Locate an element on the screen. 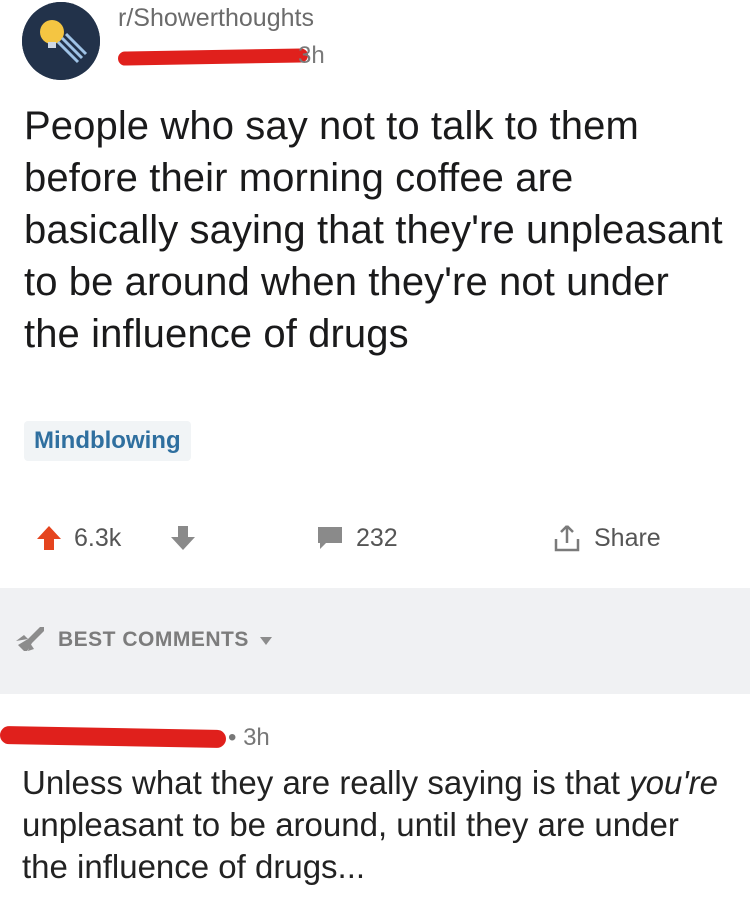  share-label: Share is located at coordinates (627, 537).